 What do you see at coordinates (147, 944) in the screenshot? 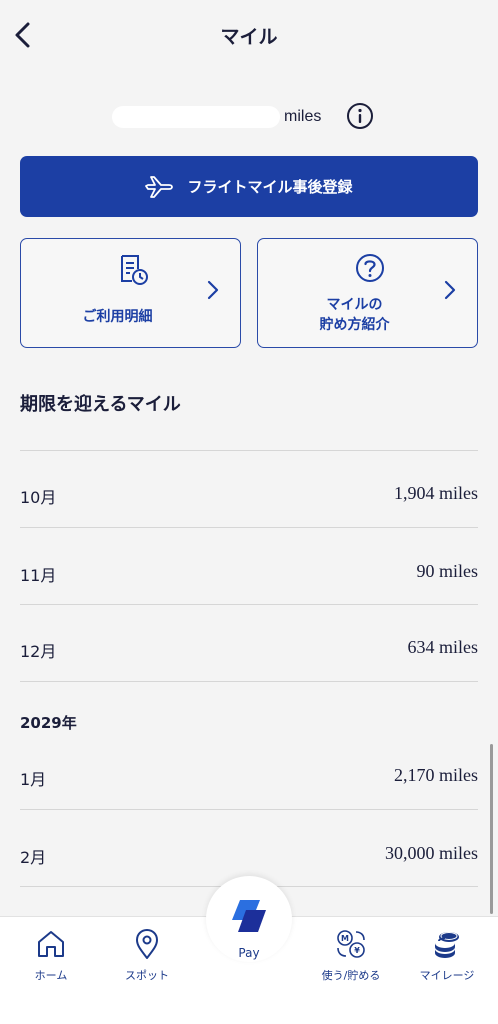
I see `map-pin-icon` at bounding box center [147, 944].